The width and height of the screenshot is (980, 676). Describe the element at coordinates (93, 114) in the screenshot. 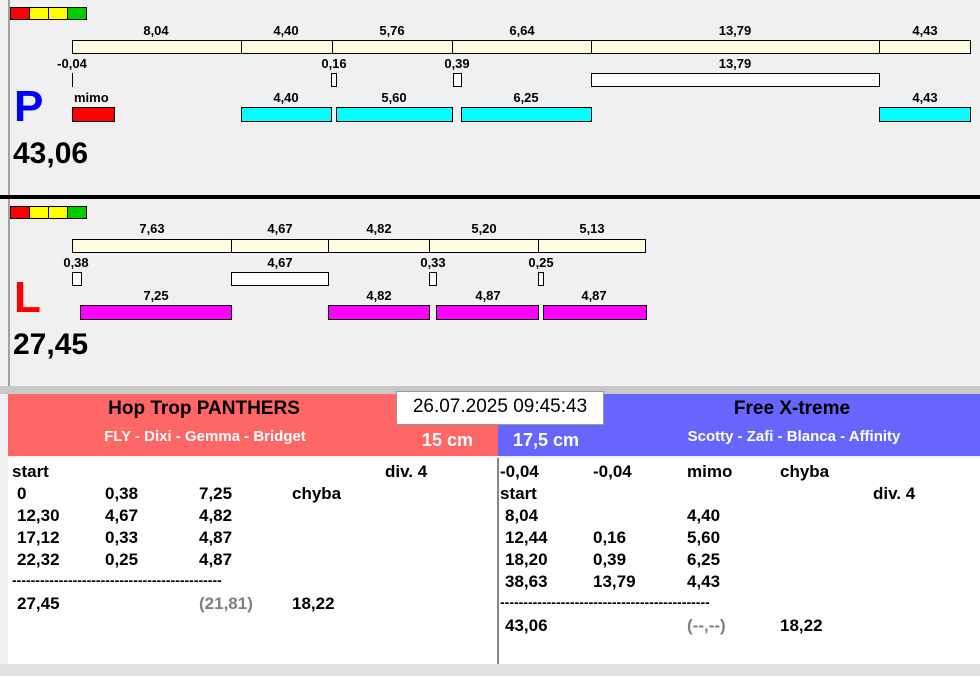

I see `p-mimo-segment` at that location.